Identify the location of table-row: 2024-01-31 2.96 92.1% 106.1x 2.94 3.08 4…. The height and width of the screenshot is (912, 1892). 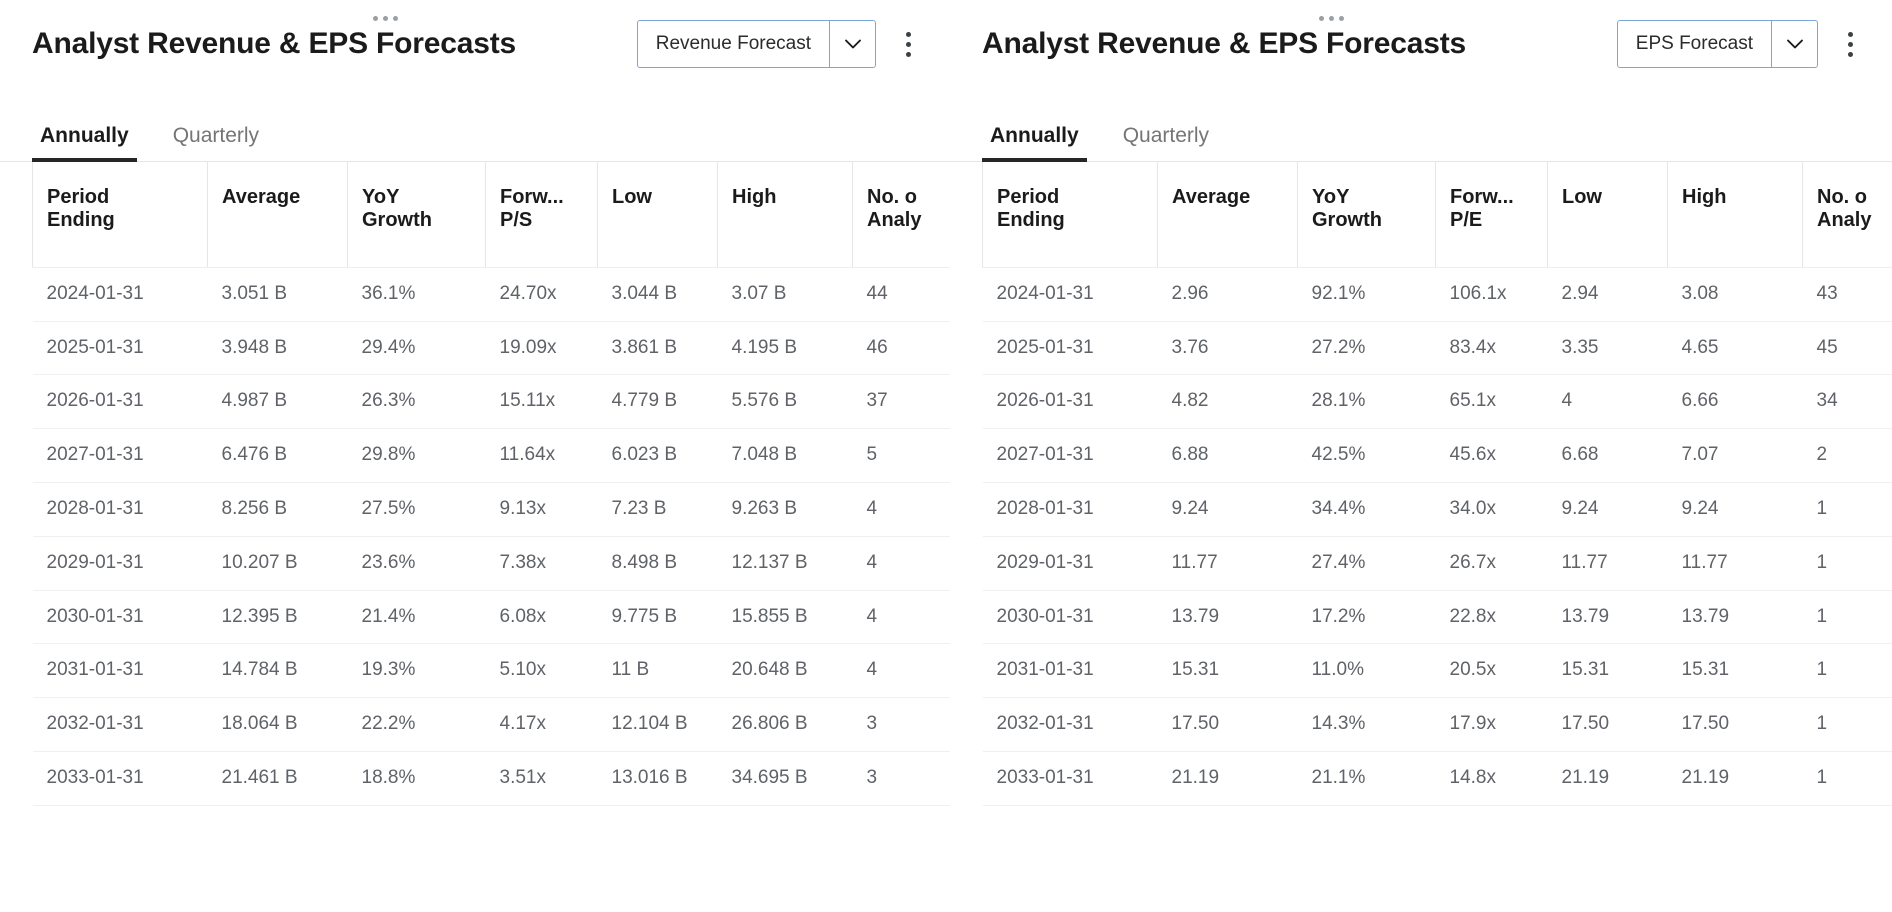
(1437, 294).